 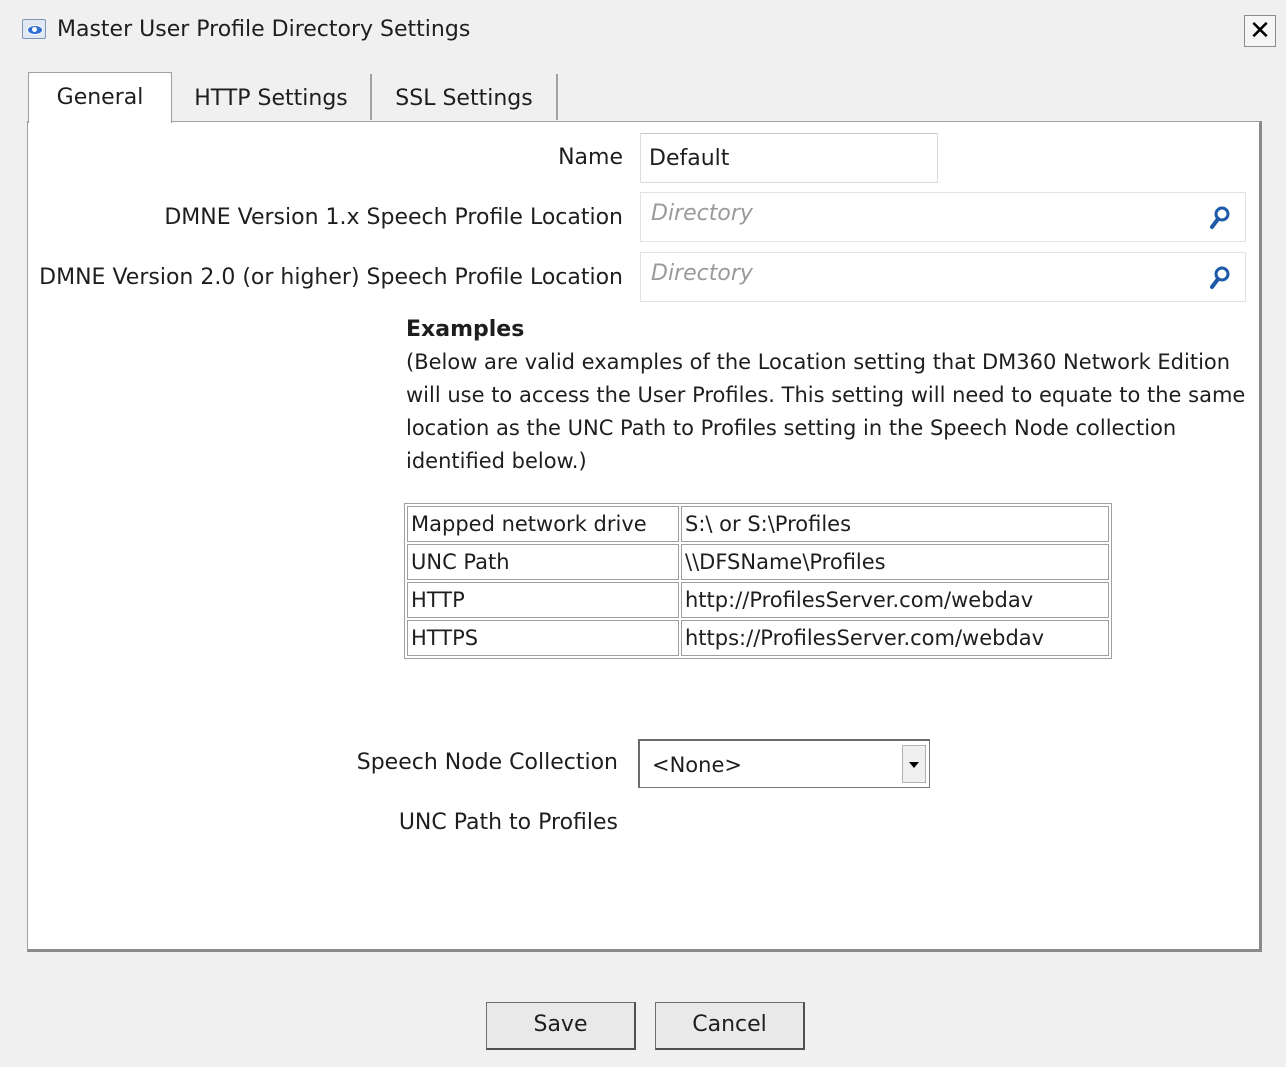 I want to click on table-cell: \\DFSName\Profiles, so click(x=895, y=562).